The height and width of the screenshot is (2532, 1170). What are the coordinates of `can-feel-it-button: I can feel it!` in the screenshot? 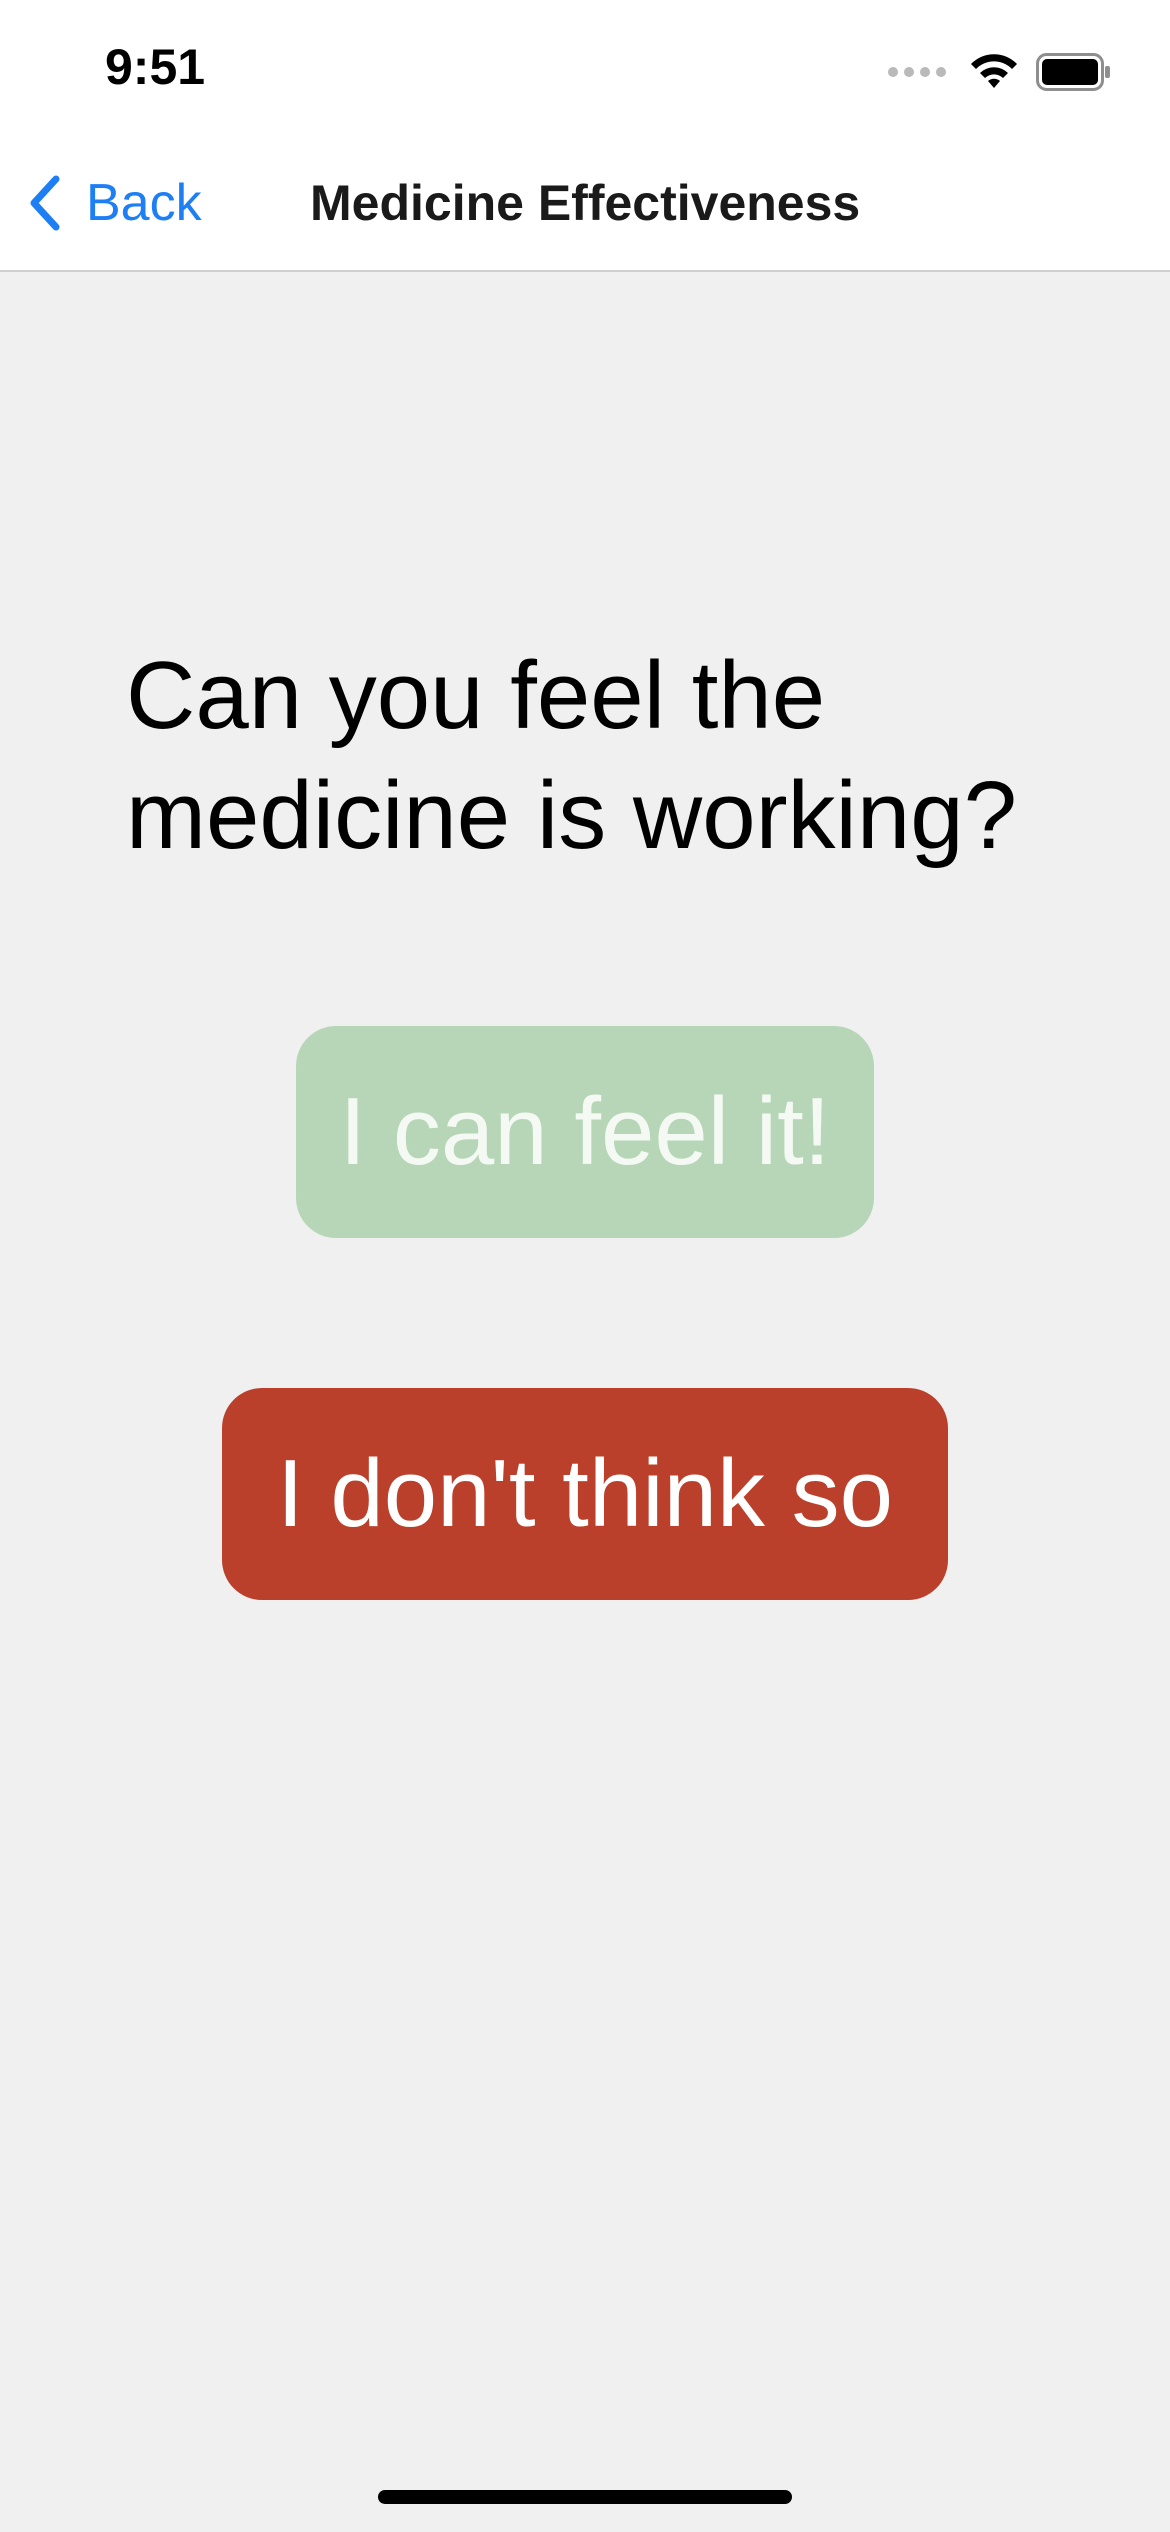 It's located at (585, 1132).